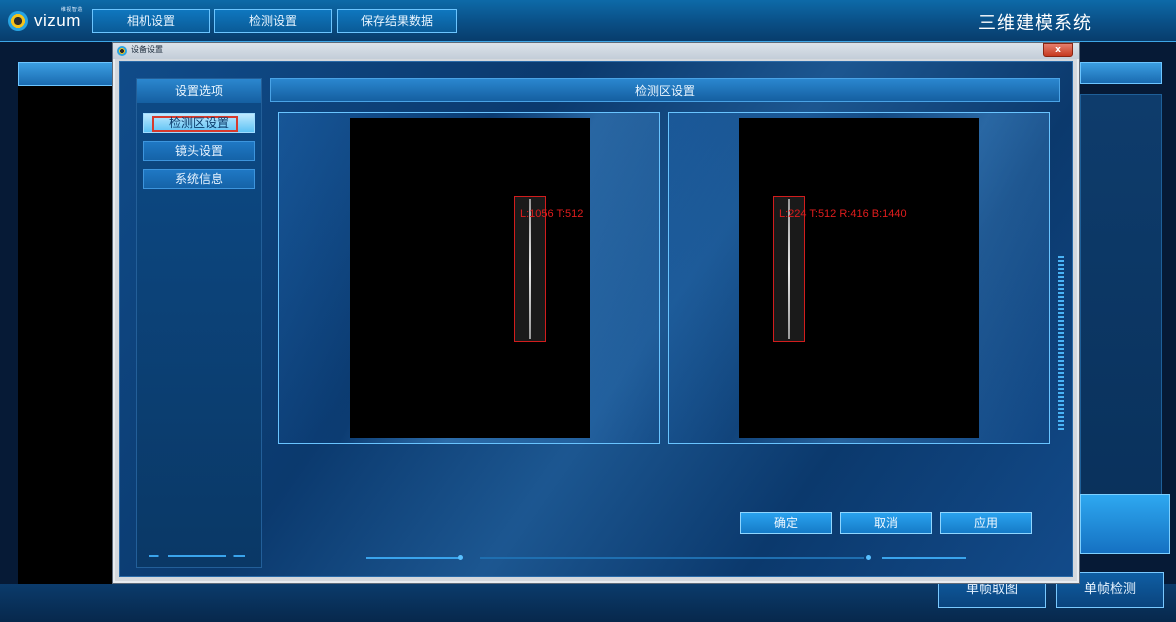 The width and height of the screenshot is (1176, 622). I want to click on nav-detection-settings: 检测设置, so click(273, 21).